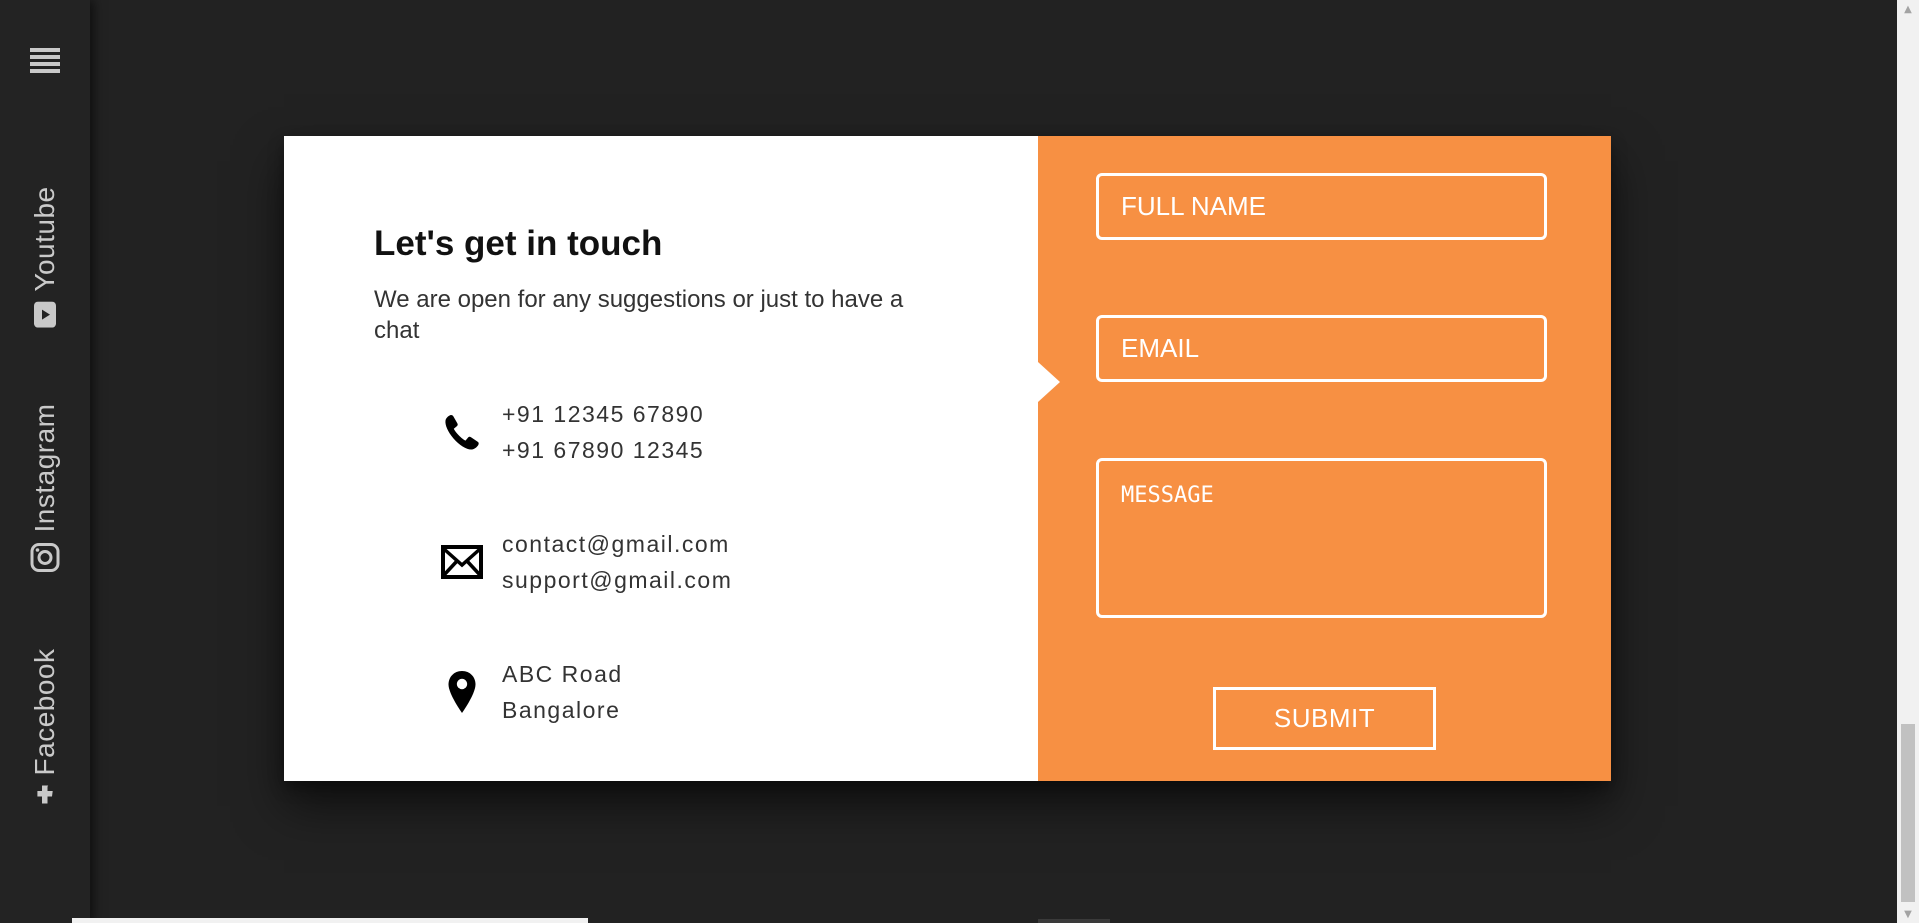 The width and height of the screenshot is (1919, 923). I want to click on email-line-2: support@gmail.com, so click(617, 580).